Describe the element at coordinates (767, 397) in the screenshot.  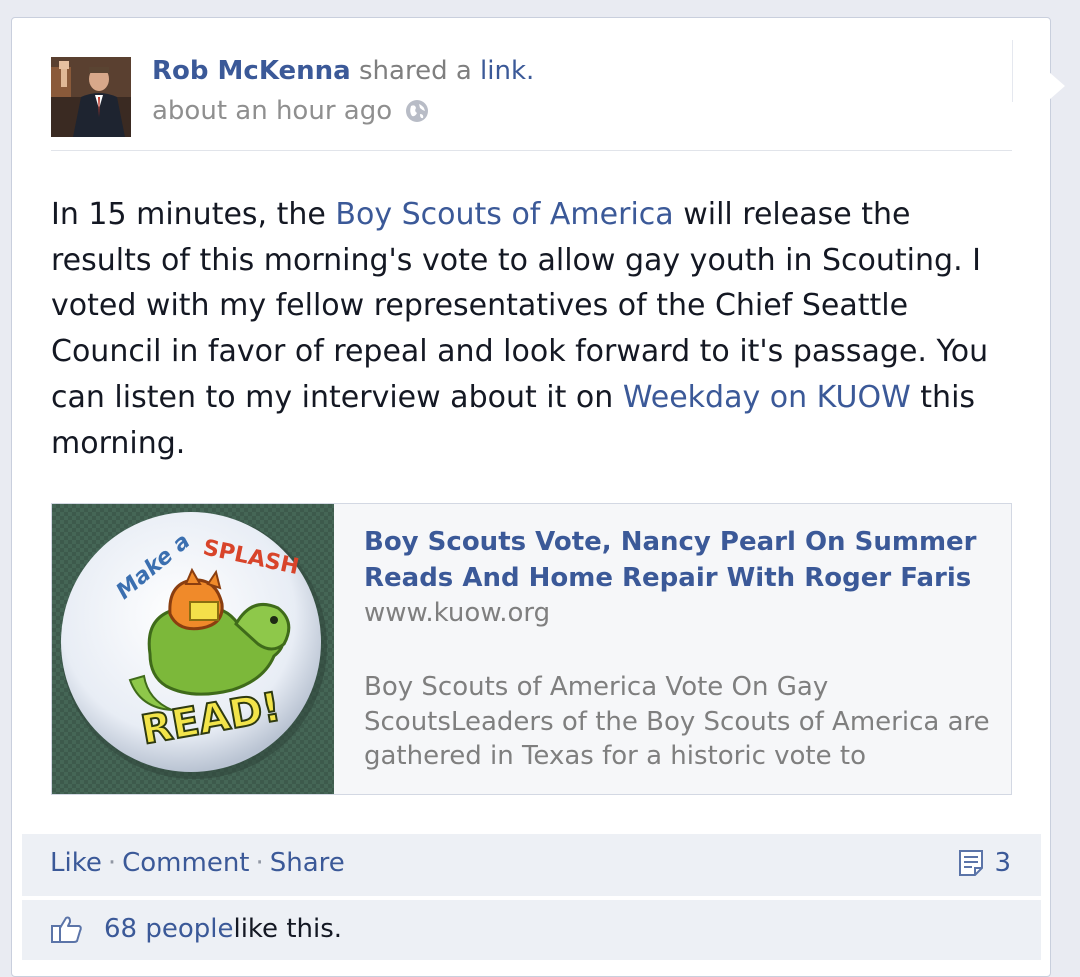
I see `kuow-link: Weekday on KUOW` at that location.